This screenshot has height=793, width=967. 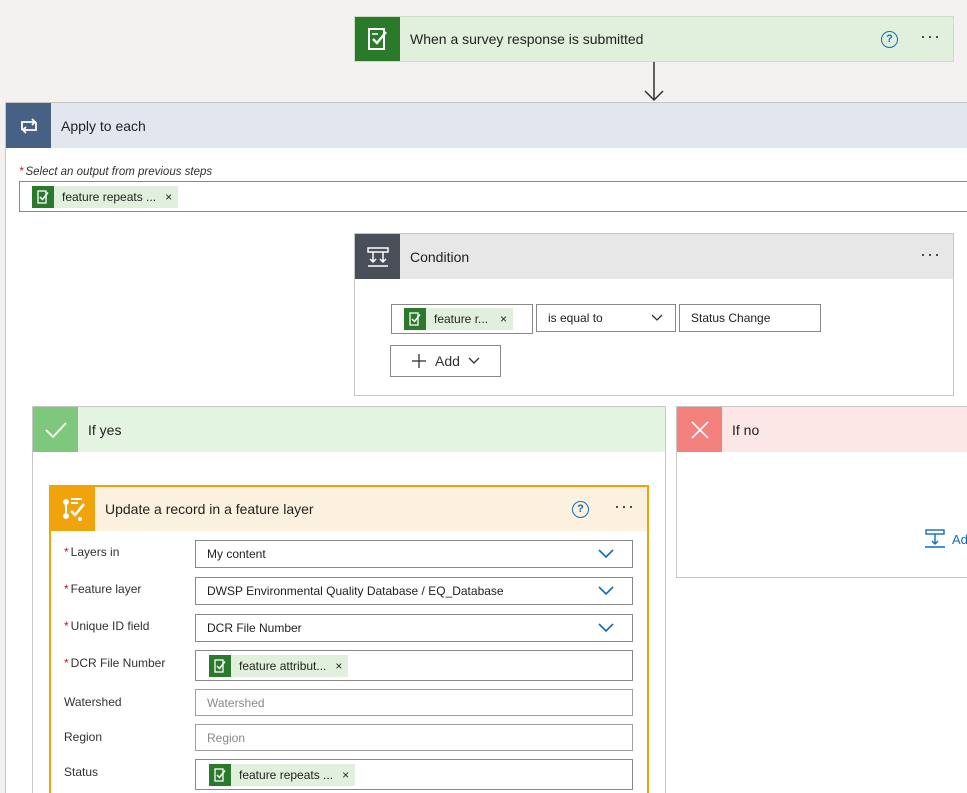 What do you see at coordinates (105, 429) in the screenshot?
I see `if-yes-title: If yes` at bounding box center [105, 429].